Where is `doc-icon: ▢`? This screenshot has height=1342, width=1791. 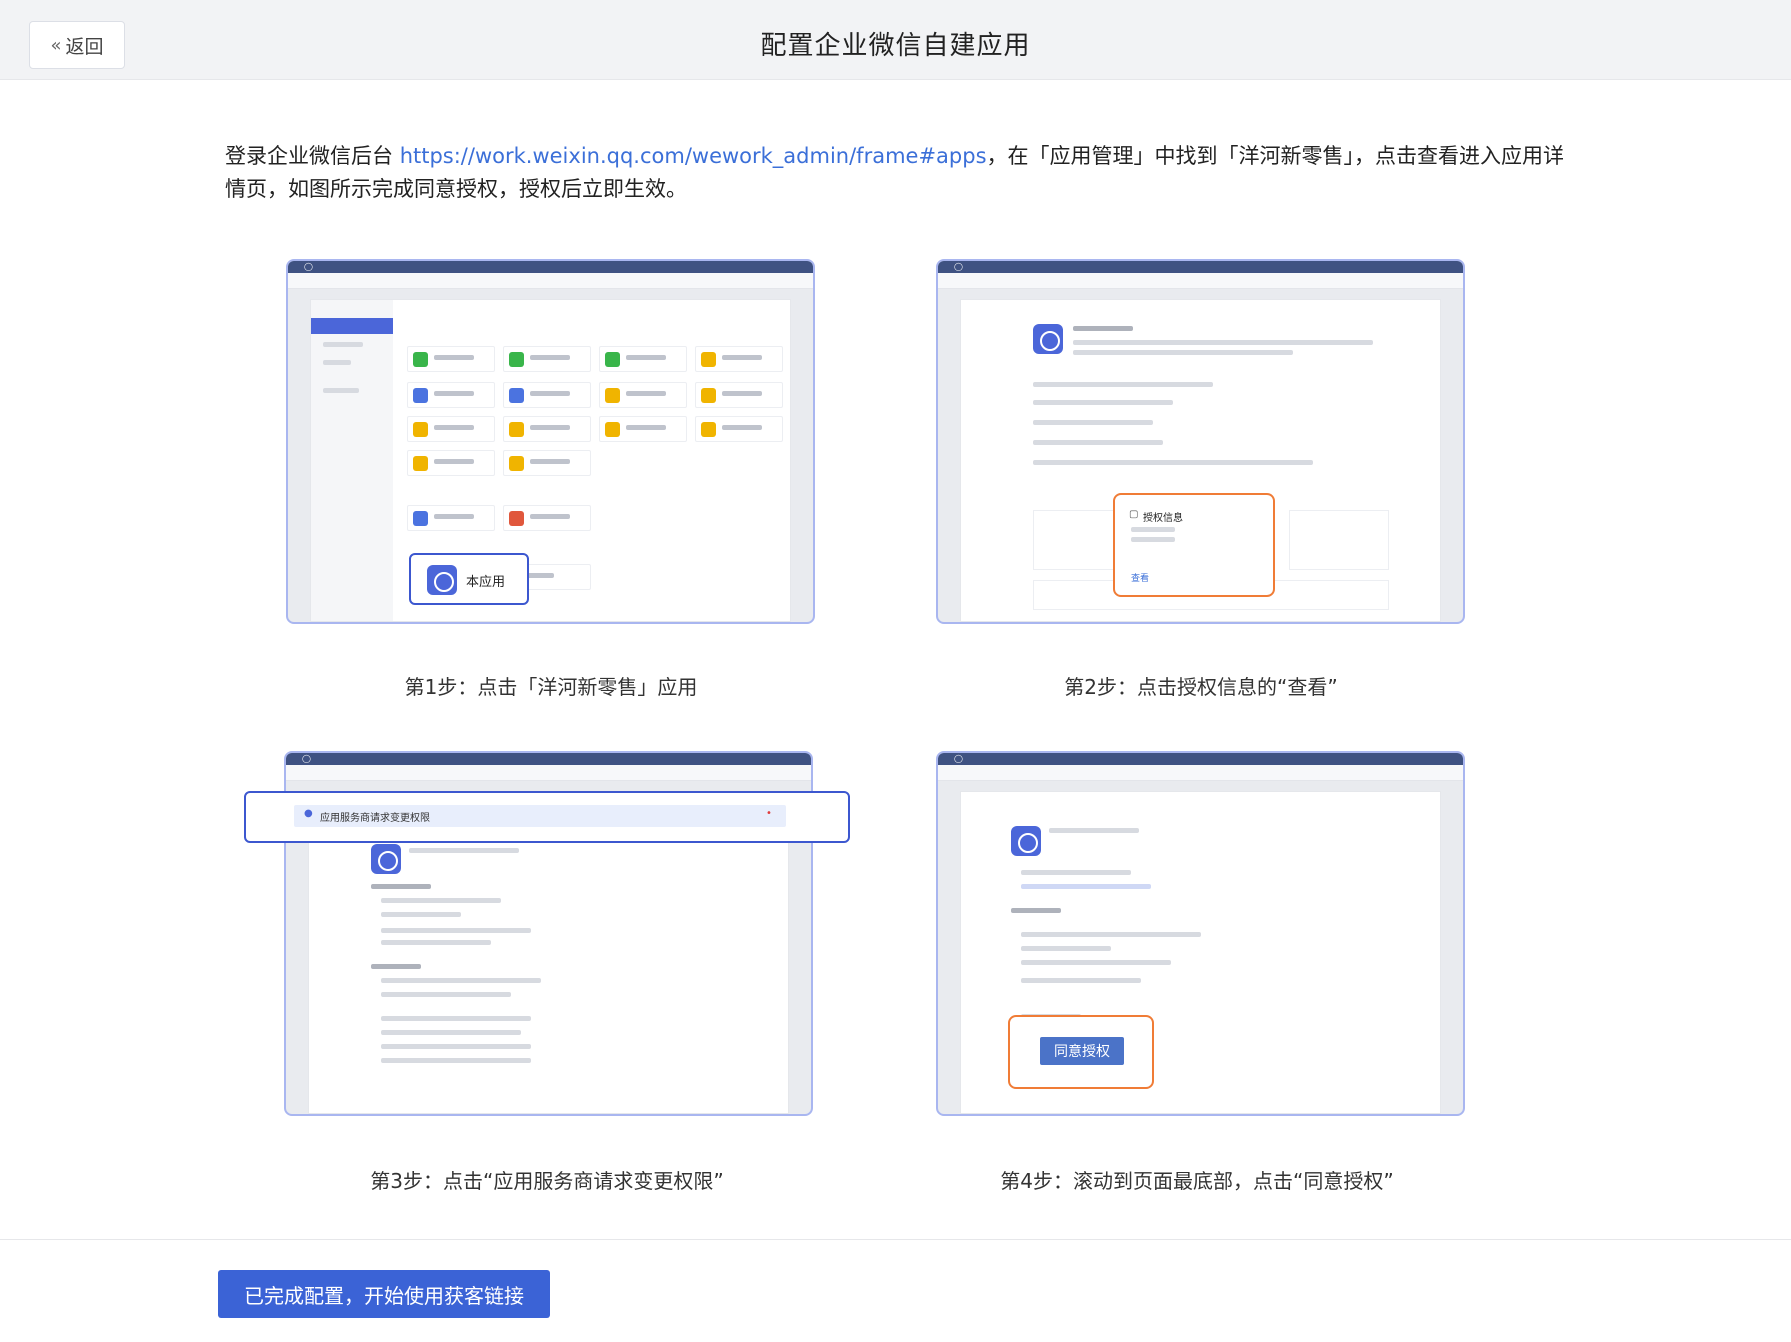
doc-icon: ▢ is located at coordinates (1134, 514).